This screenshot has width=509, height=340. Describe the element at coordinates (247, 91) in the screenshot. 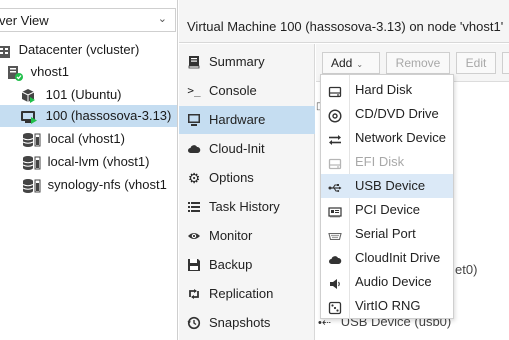

I see `nav-item-console: >_ Console` at that location.